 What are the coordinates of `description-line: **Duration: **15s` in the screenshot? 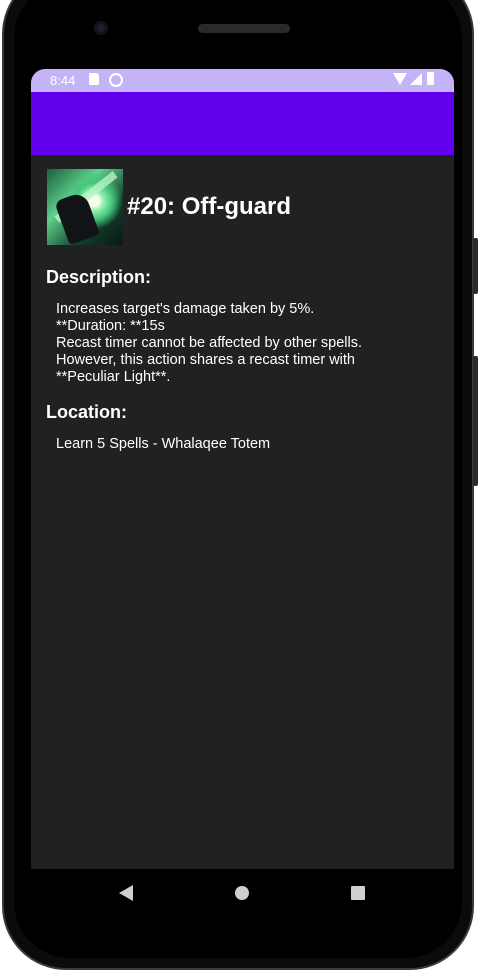 It's located at (110, 326).